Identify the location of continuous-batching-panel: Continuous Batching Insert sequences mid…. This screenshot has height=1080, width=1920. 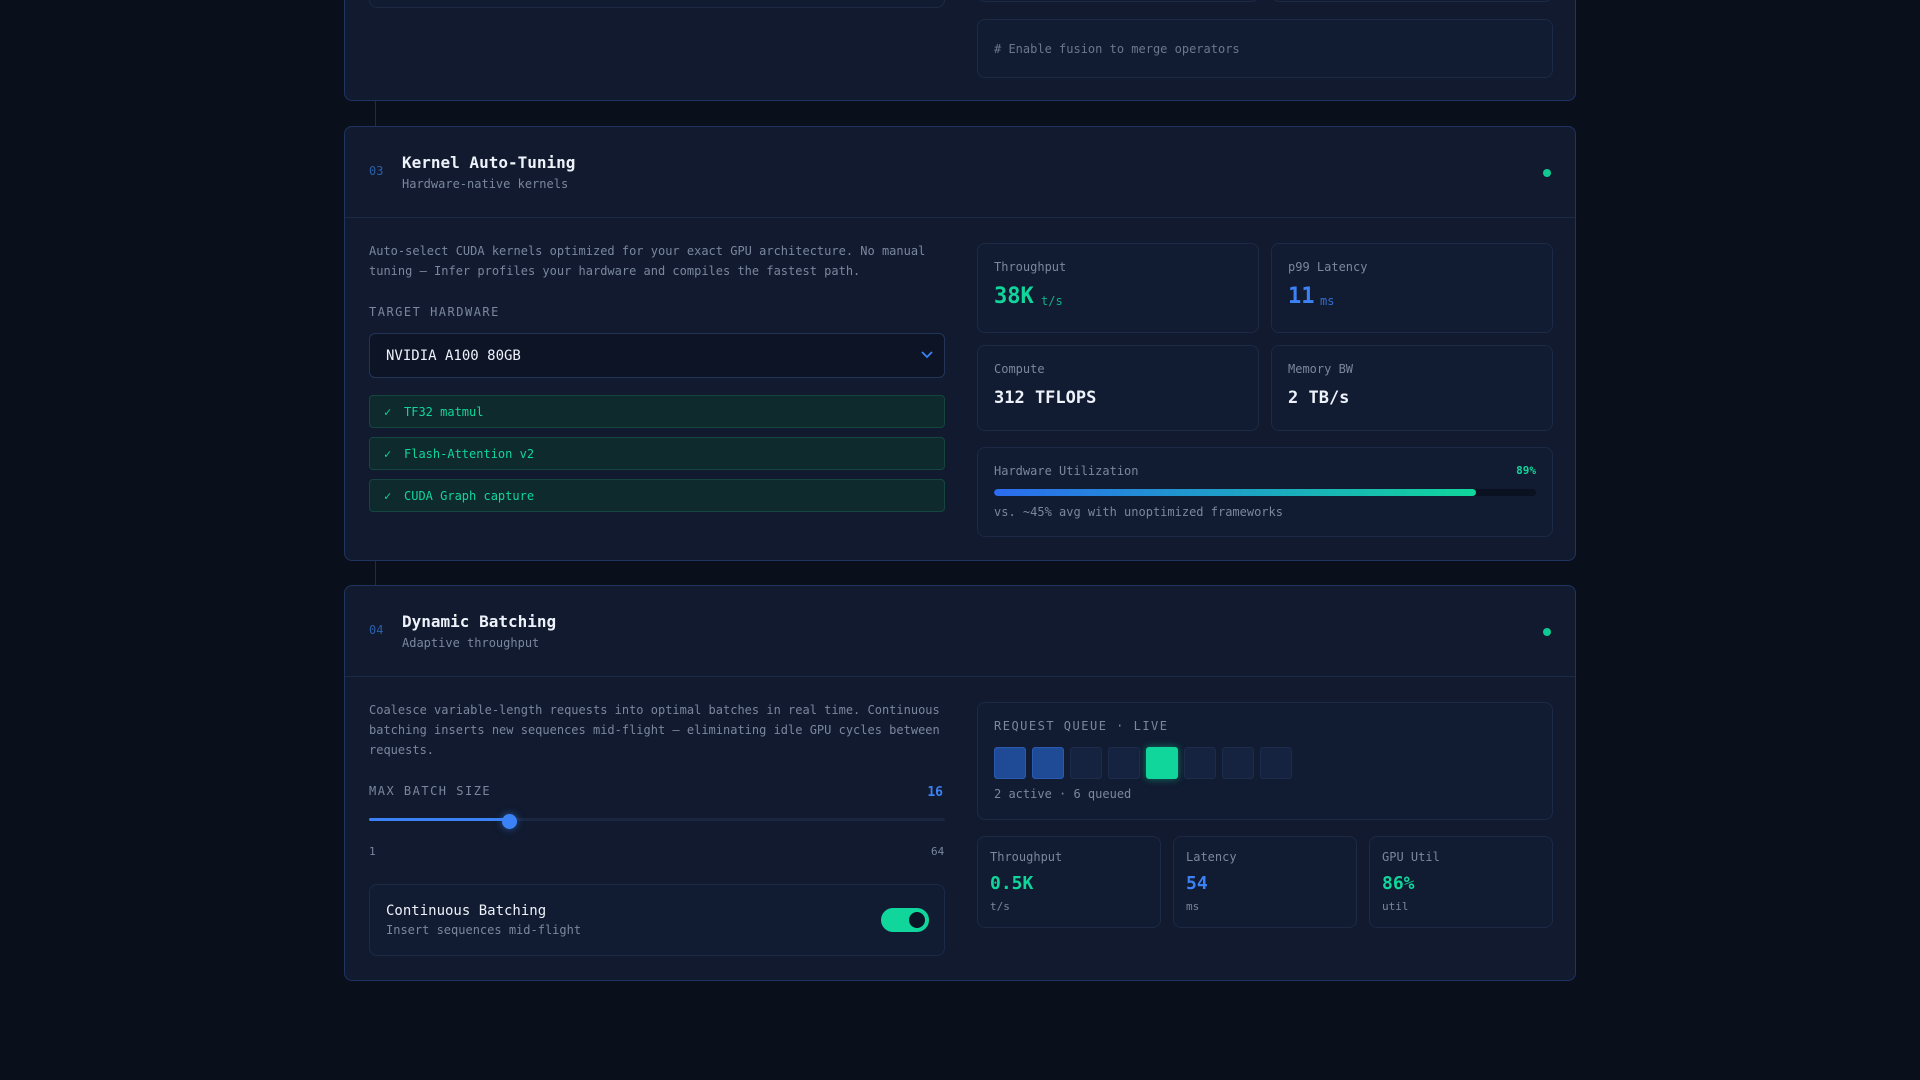
(657, 920).